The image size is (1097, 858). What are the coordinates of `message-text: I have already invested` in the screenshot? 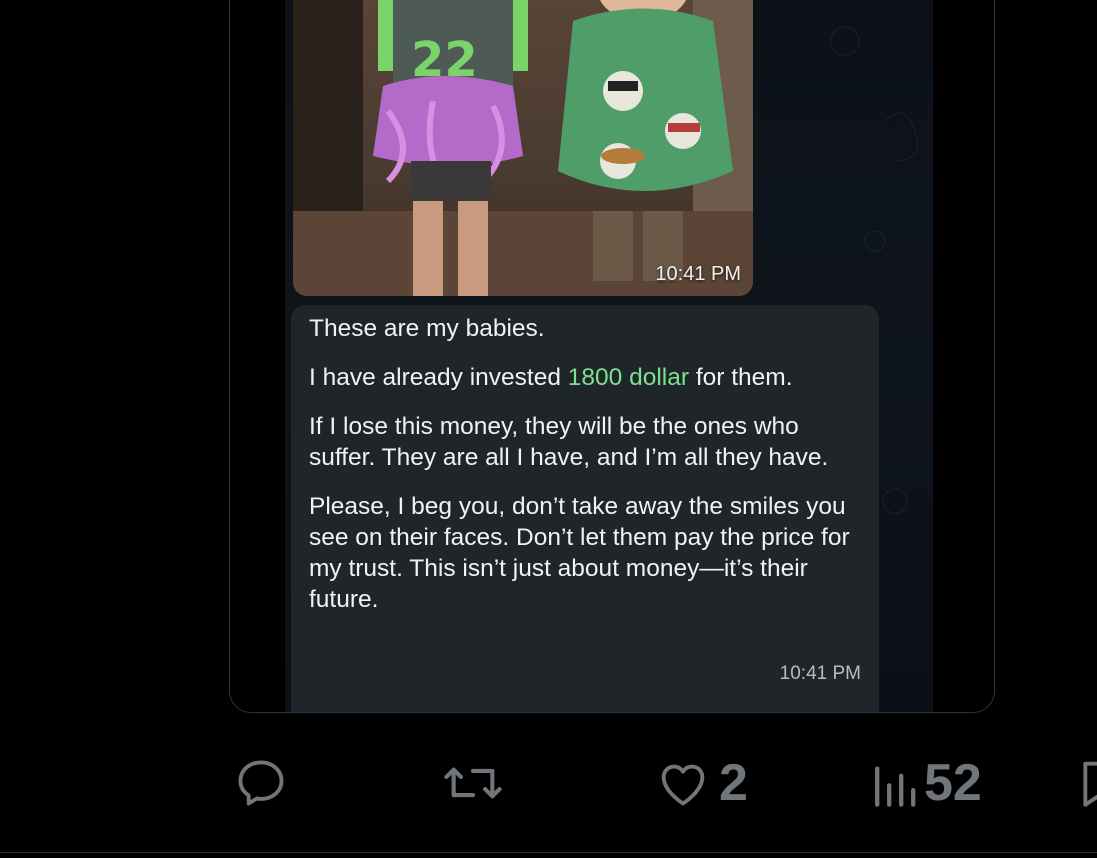 It's located at (438, 377).